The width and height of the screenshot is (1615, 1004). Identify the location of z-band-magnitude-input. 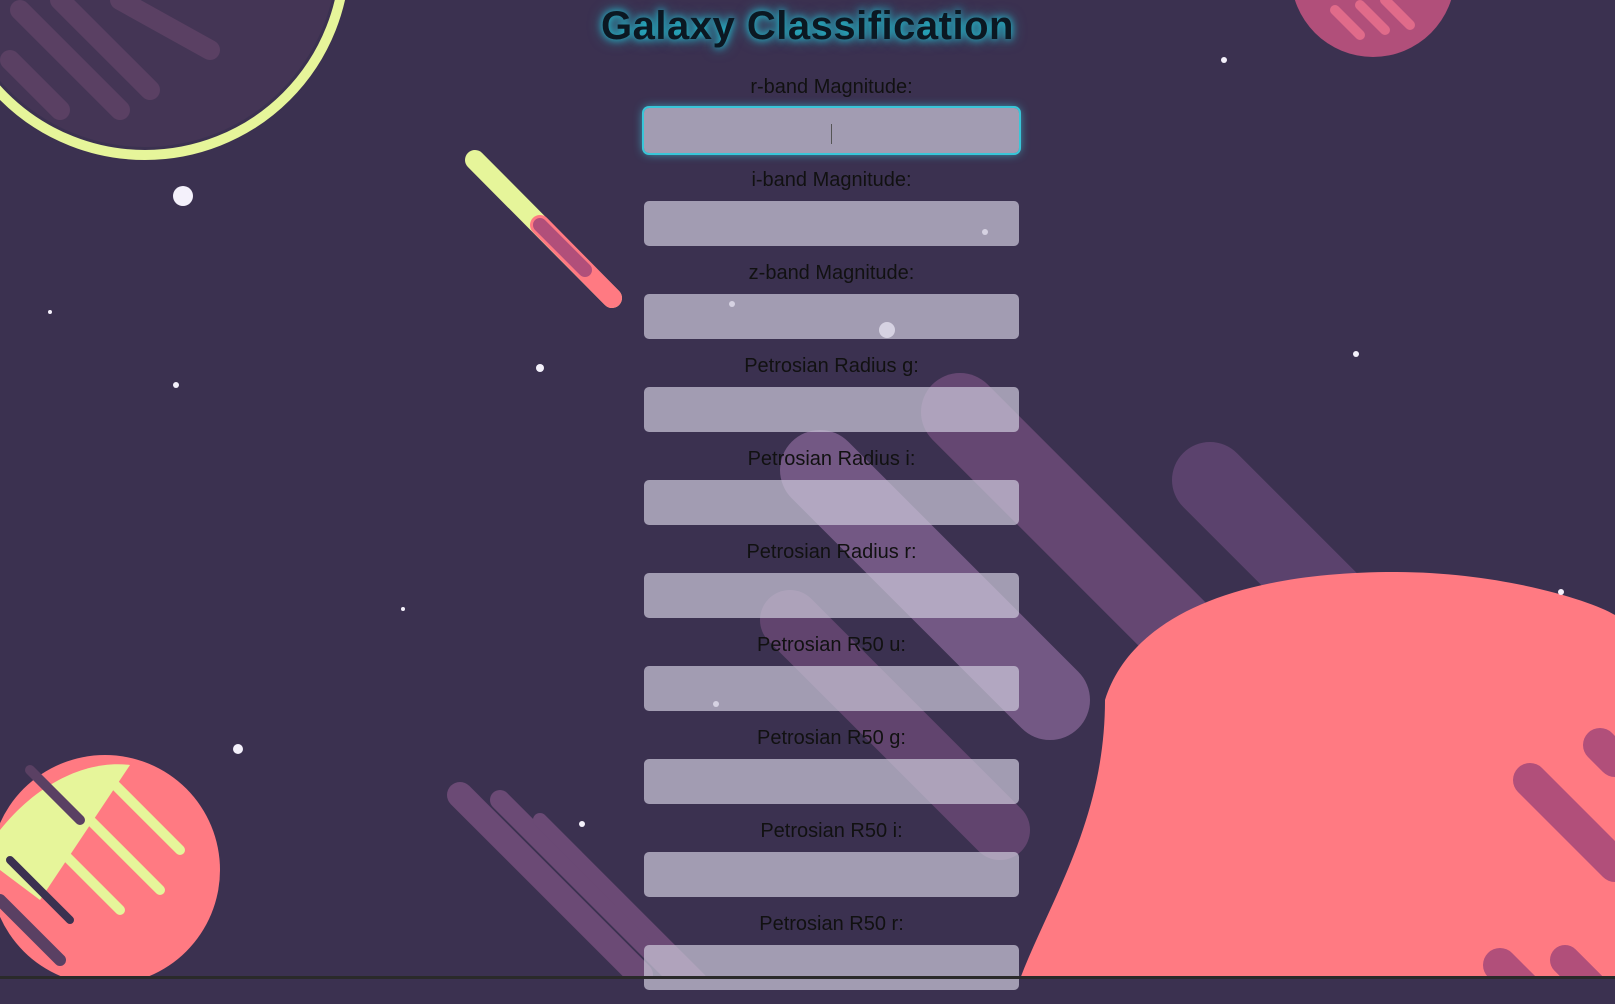
(831, 316).